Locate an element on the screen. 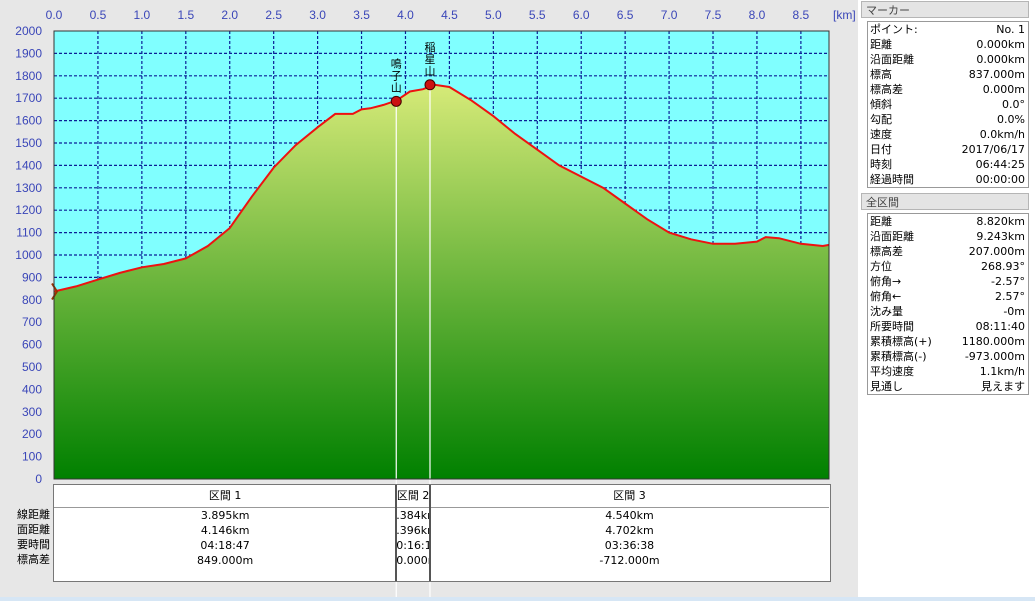 This screenshot has width=1035, height=601. x-tick-label: 3.0 is located at coordinates (317, 15).